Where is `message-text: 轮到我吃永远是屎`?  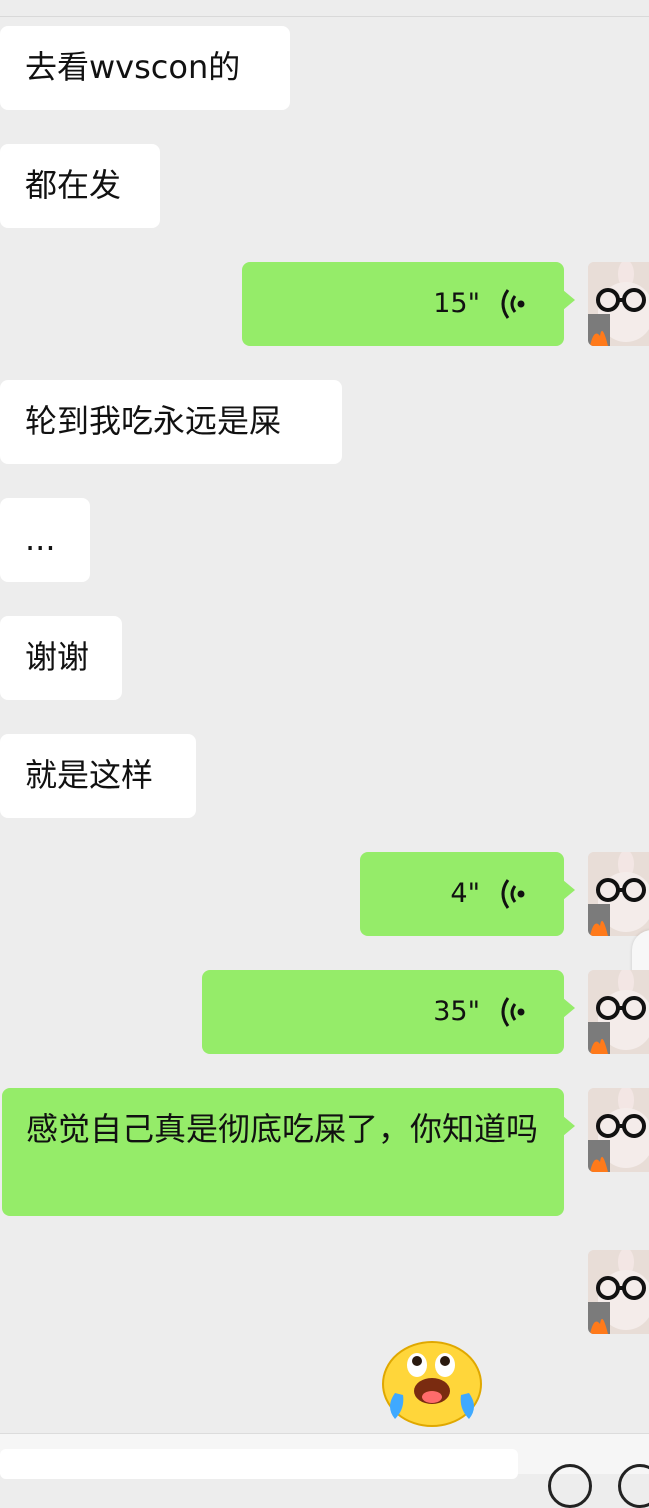 message-text: 轮到我吃永远是屎 is located at coordinates (153, 421).